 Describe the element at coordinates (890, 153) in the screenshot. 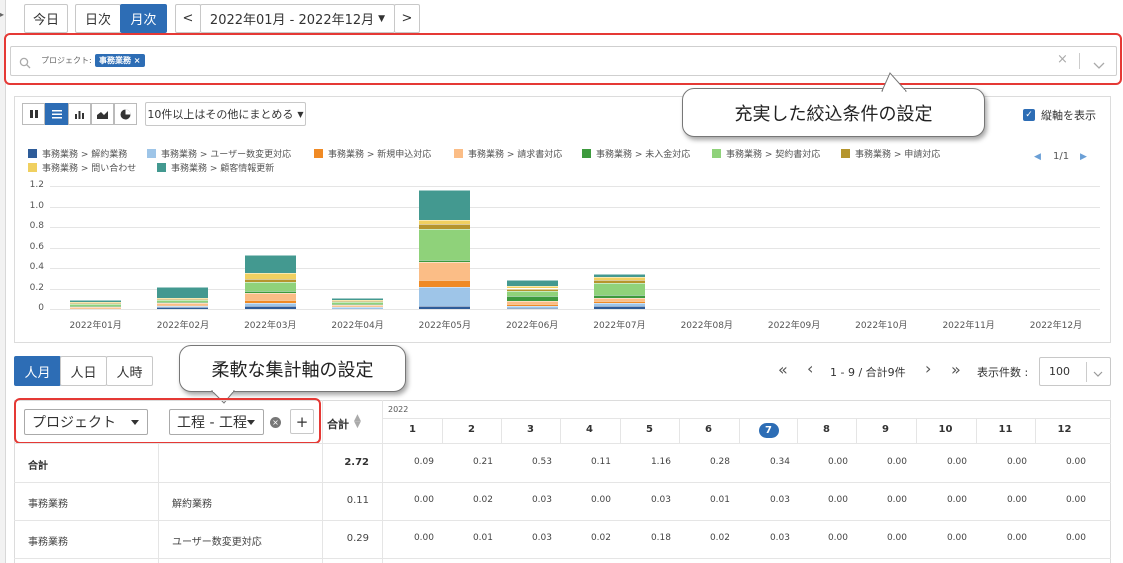

I see `legend-item: 事務業務 > 申請対応` at that location.